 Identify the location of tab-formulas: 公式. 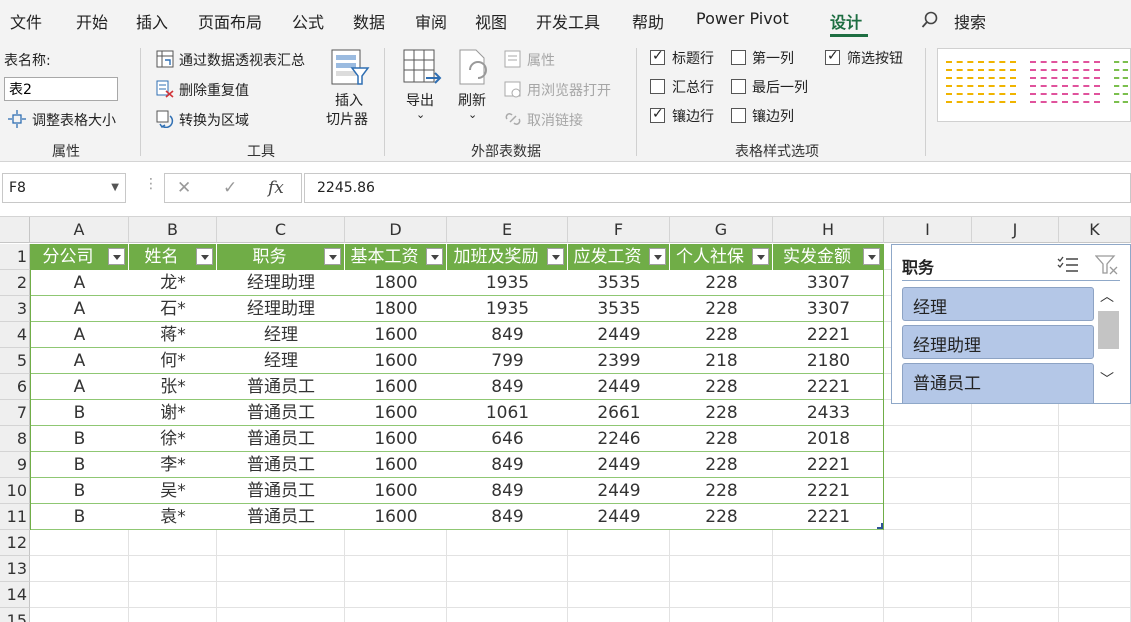
(308, 21).